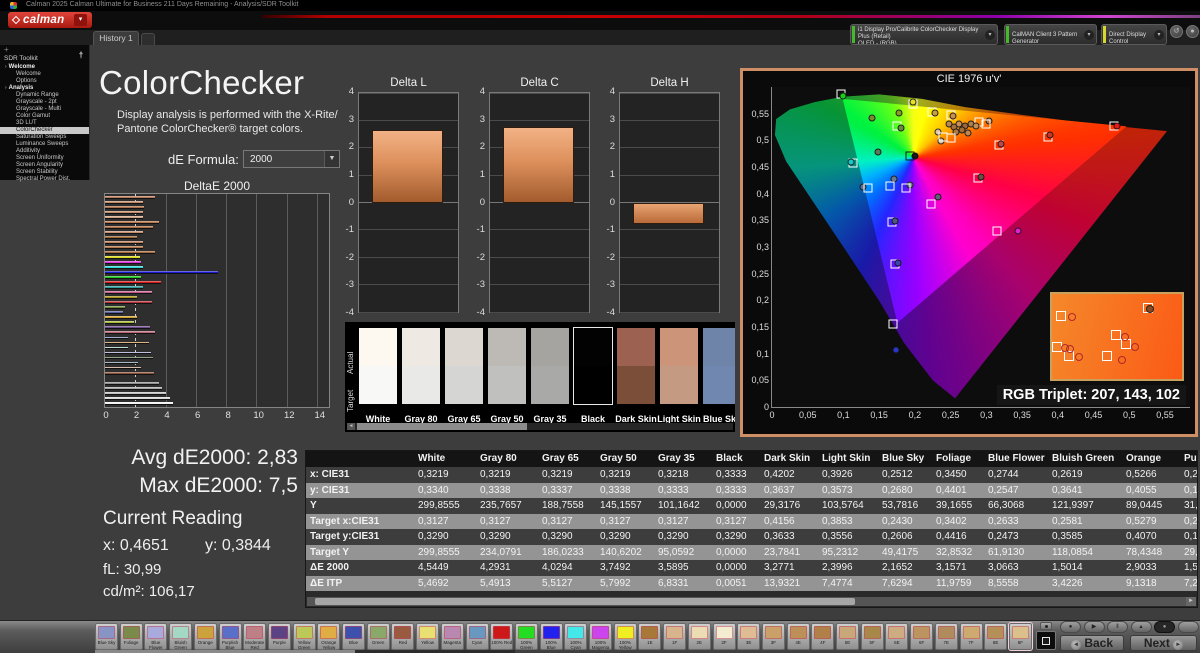 The height and width of the screenshot is (653, 1200). I want to click on meter-mini-button, so click(1046, 626).